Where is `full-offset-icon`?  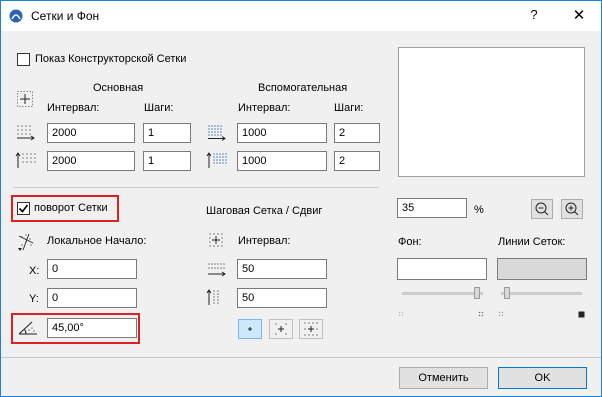 full-offset-icon is located at coordinates (311, 329).